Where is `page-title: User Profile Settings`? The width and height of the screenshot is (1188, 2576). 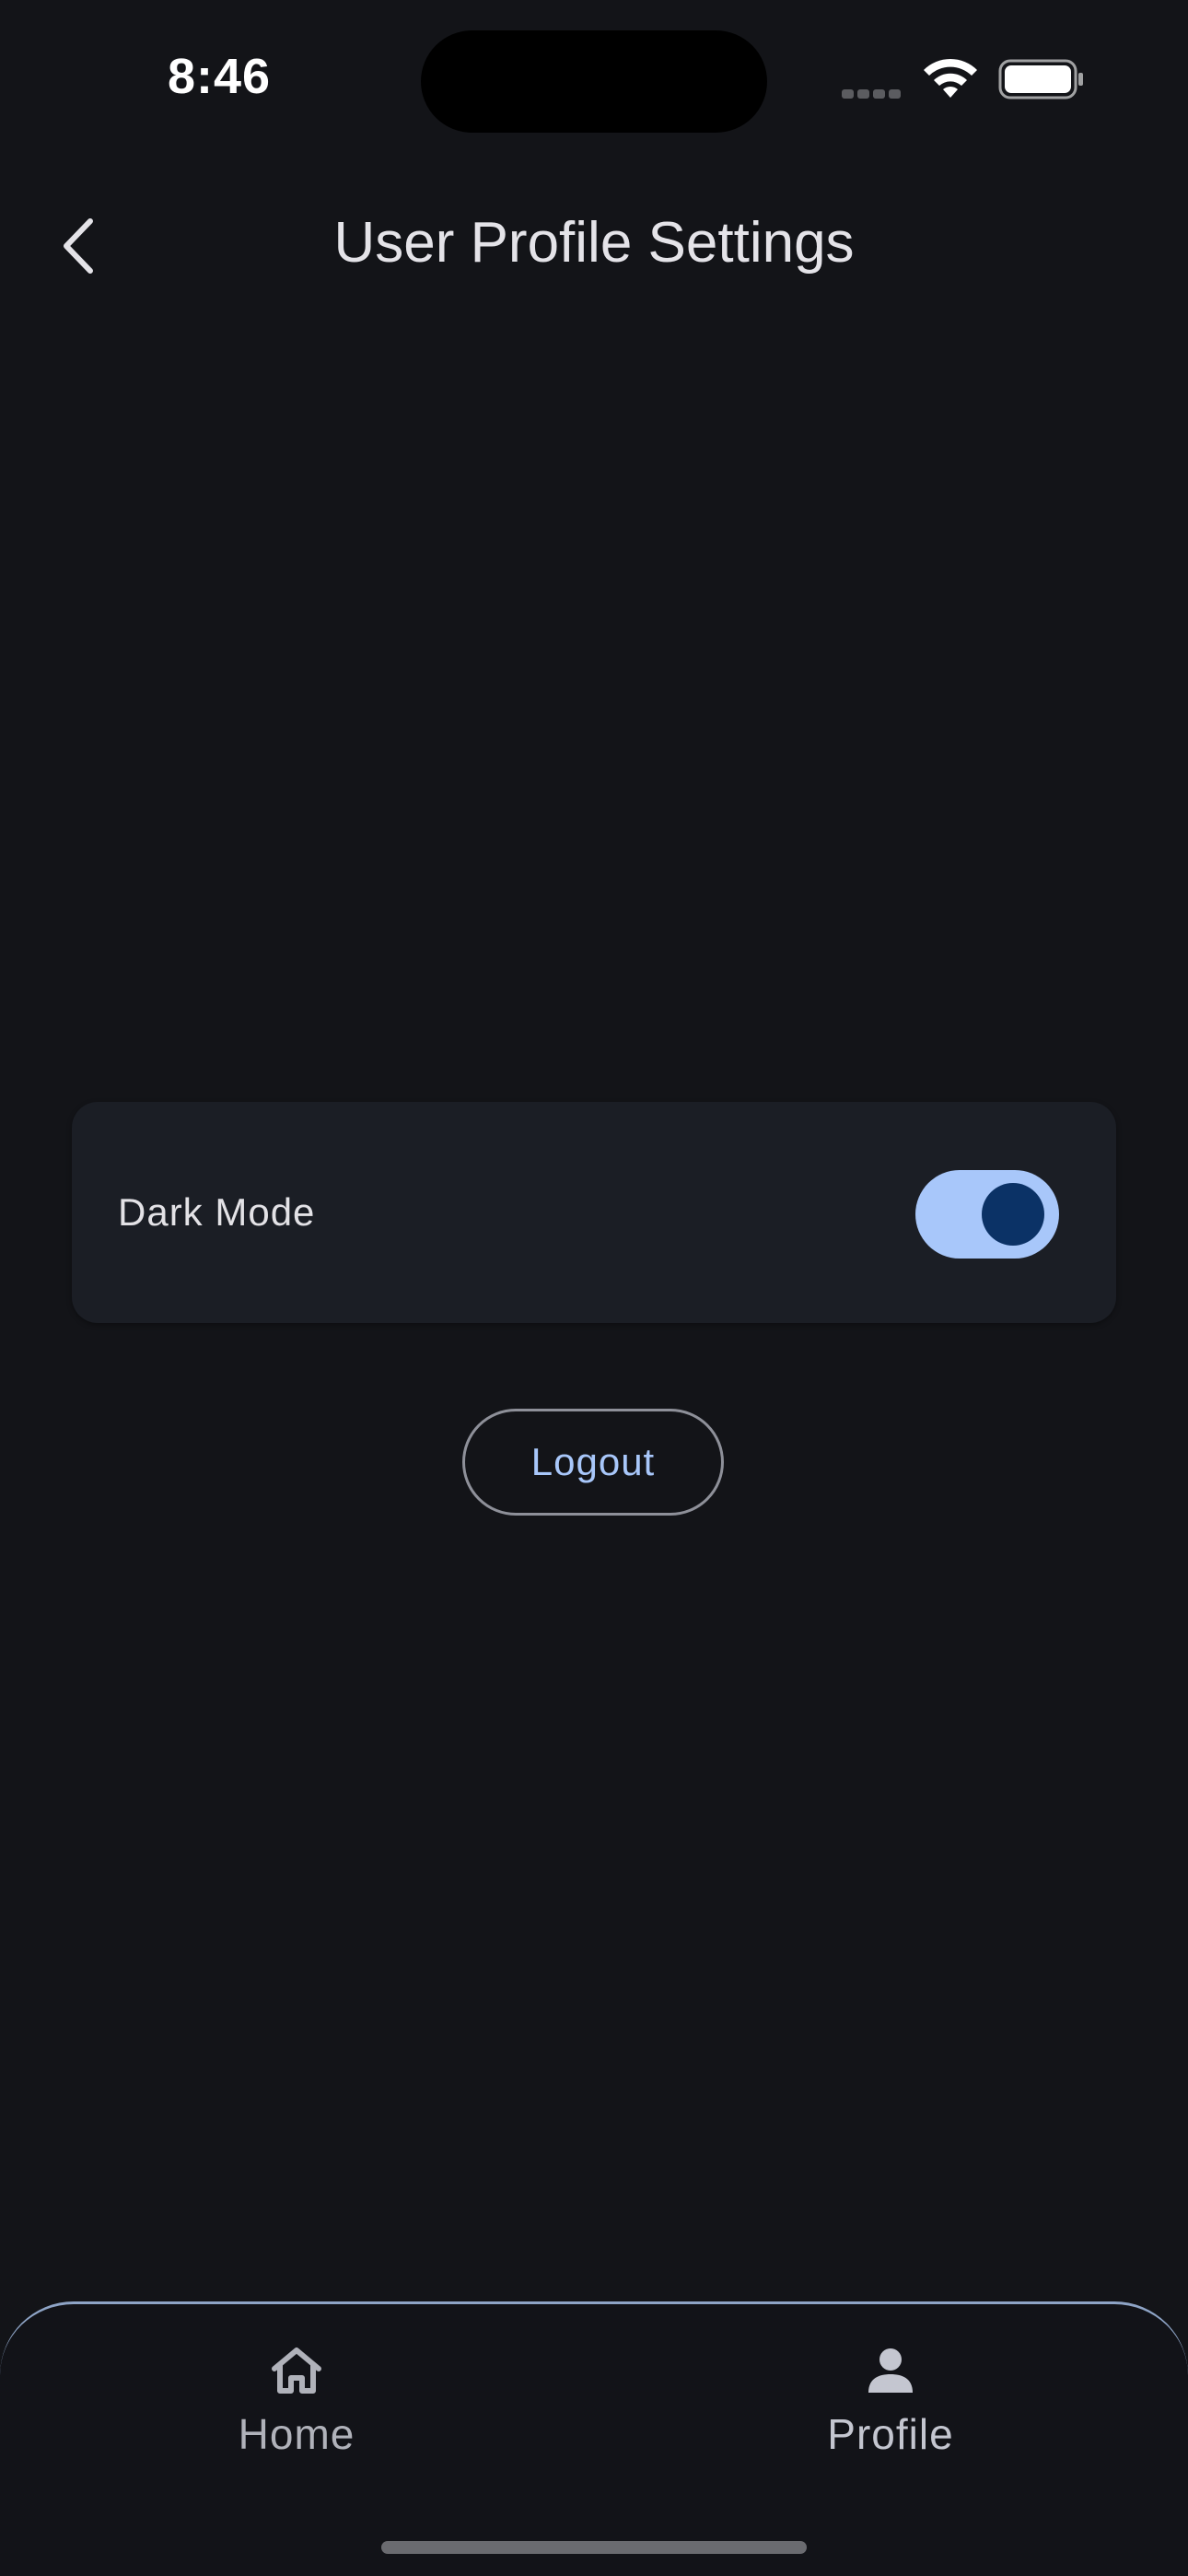 page-title: User Profile Settings is located at coordinates (594, 243).